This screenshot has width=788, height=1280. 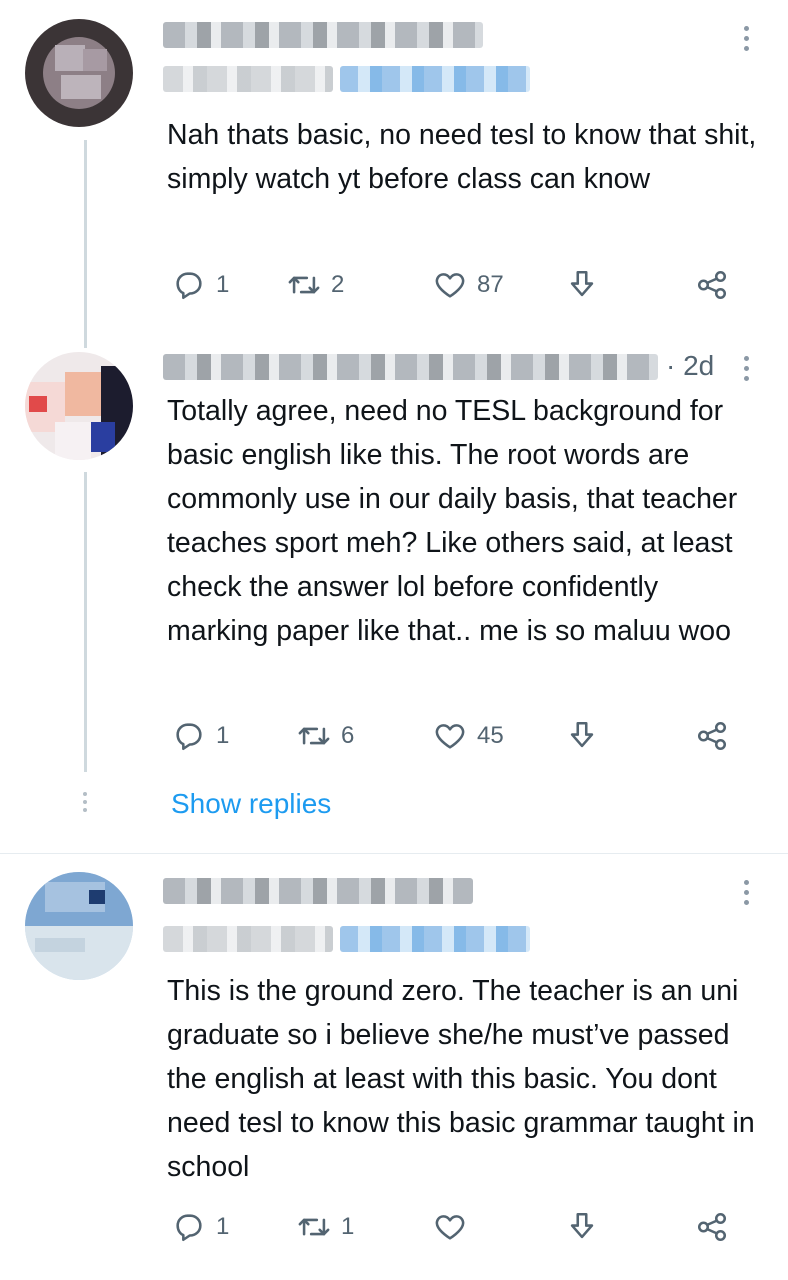 I want to click on like-button: 45, so click(x=468, y=736).